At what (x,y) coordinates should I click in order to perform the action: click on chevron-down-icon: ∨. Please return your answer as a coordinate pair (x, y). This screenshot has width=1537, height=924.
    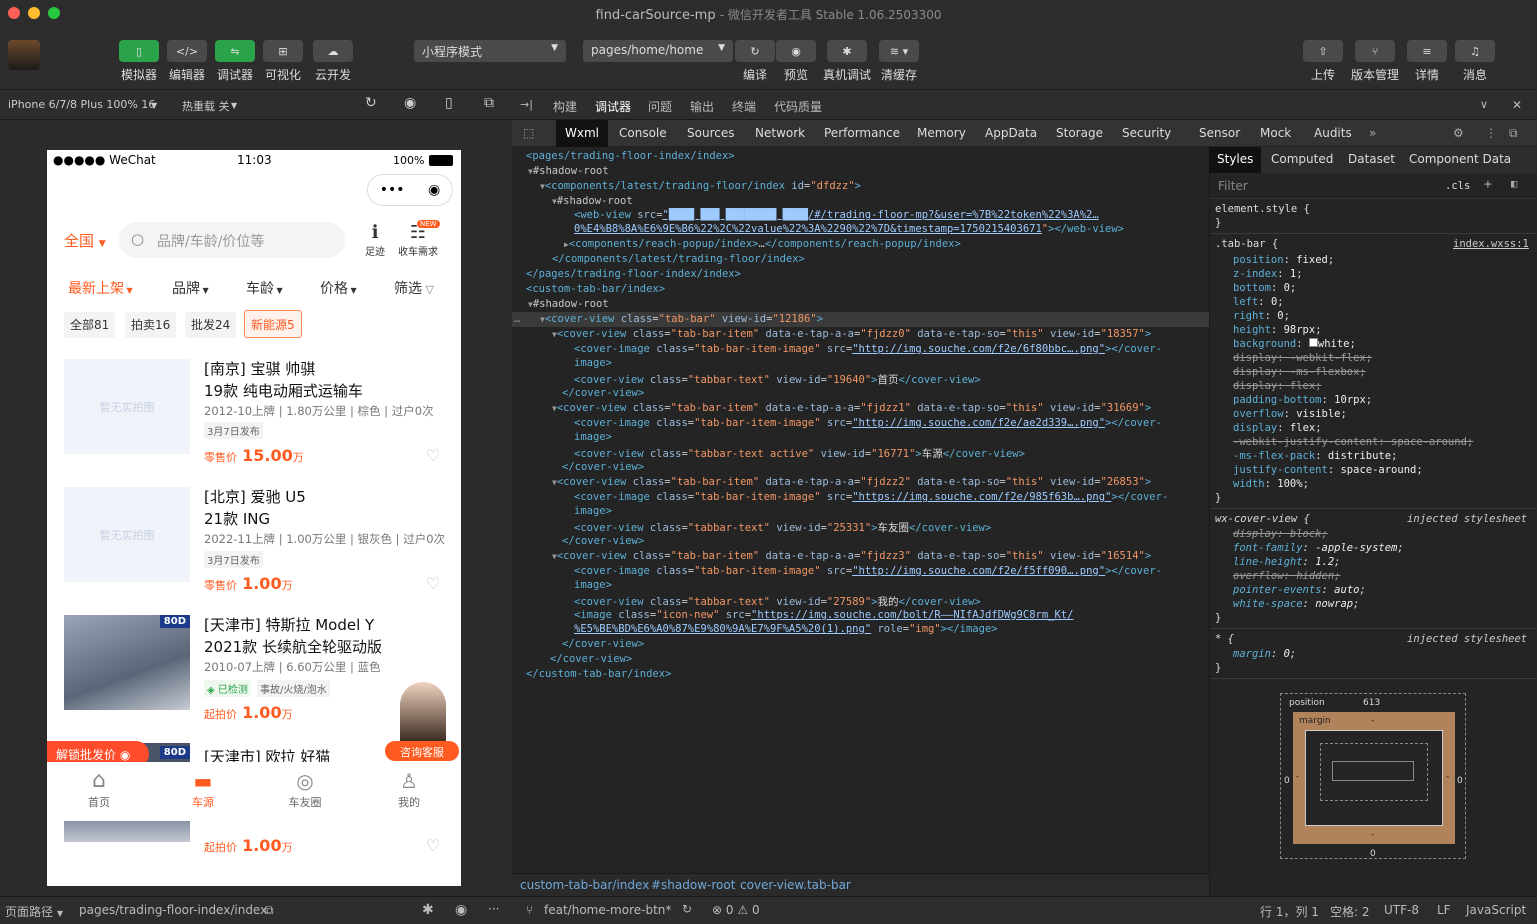
    Looking at the image, I should click on (1484, 104).